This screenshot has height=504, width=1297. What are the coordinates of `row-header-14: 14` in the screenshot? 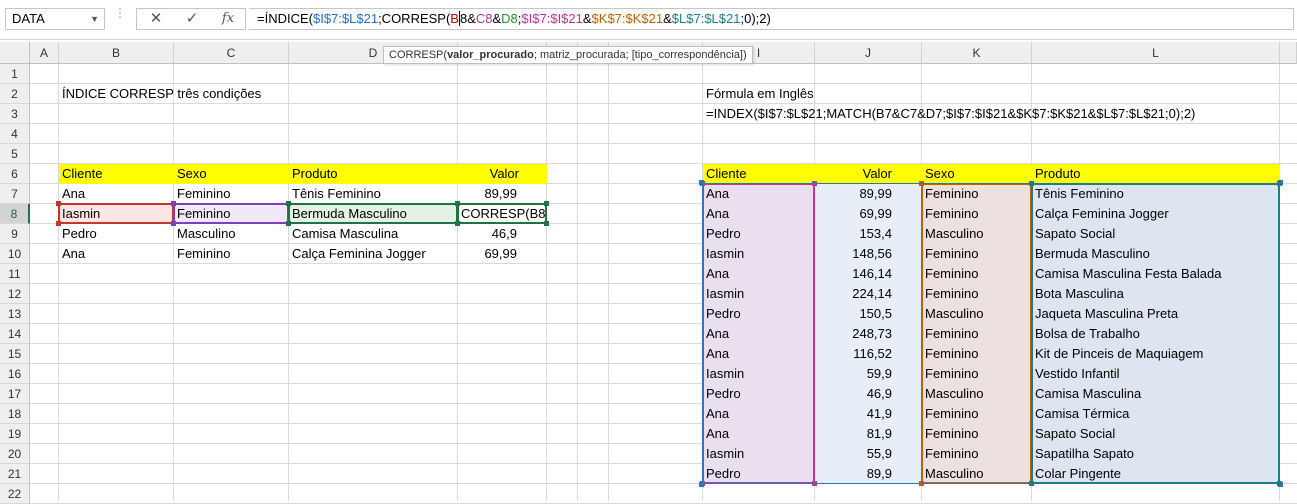 It's located at (15, 334).